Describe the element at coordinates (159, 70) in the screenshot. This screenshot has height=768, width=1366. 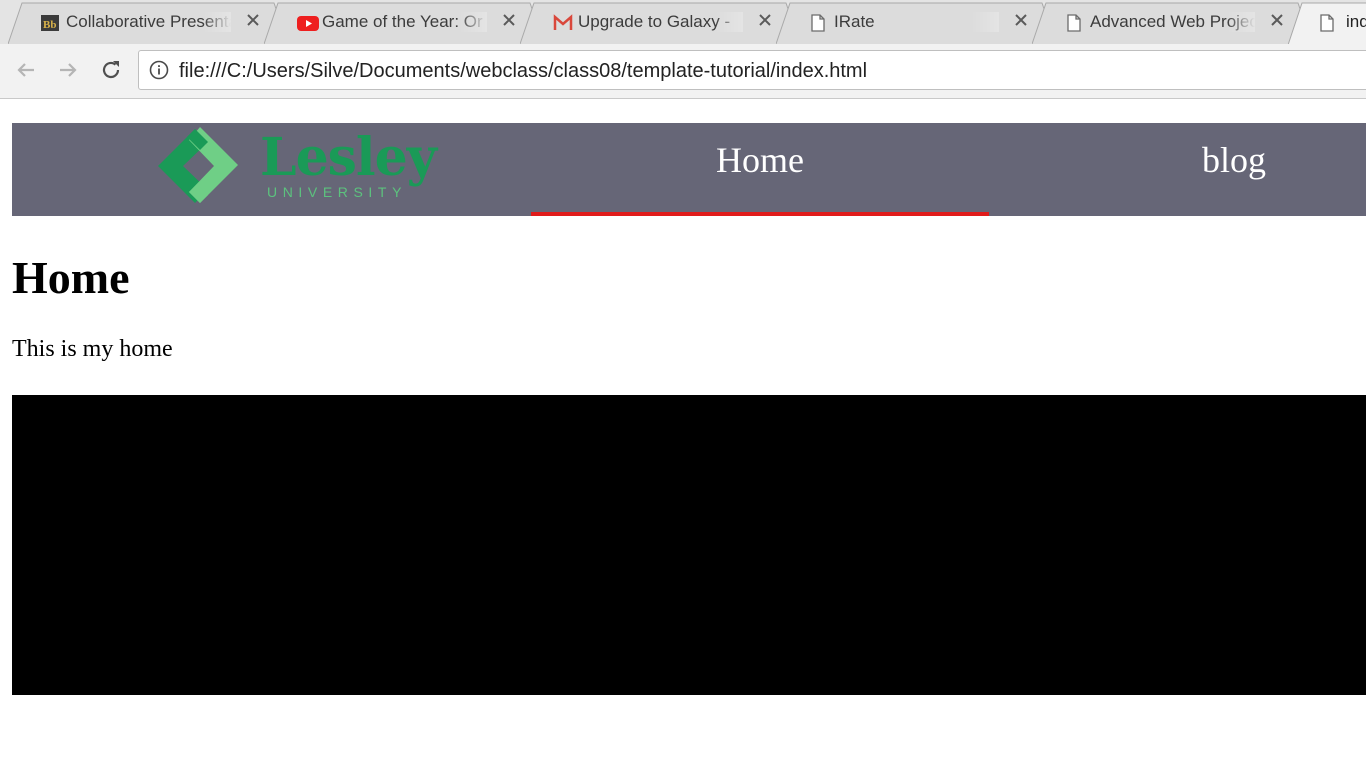
I see `info-icon` at that location.